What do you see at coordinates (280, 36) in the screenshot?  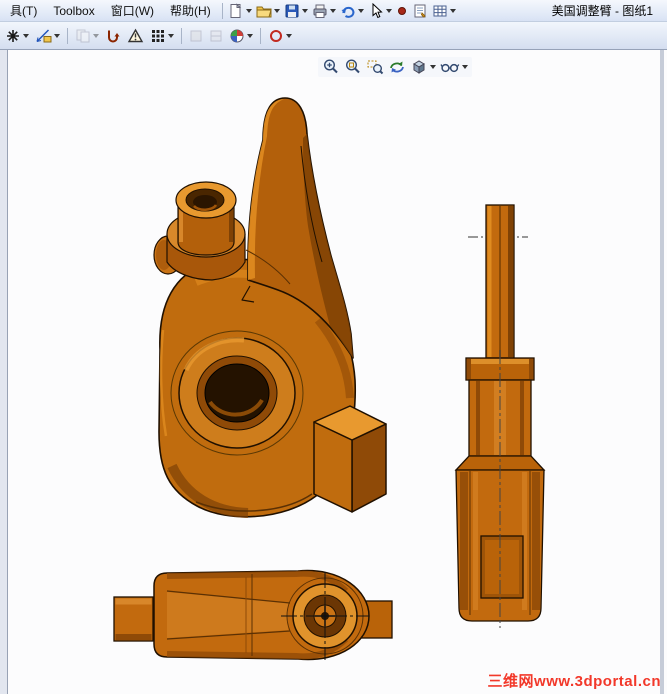 I see `draw-circle-icon` at bounding box center [280, 36].